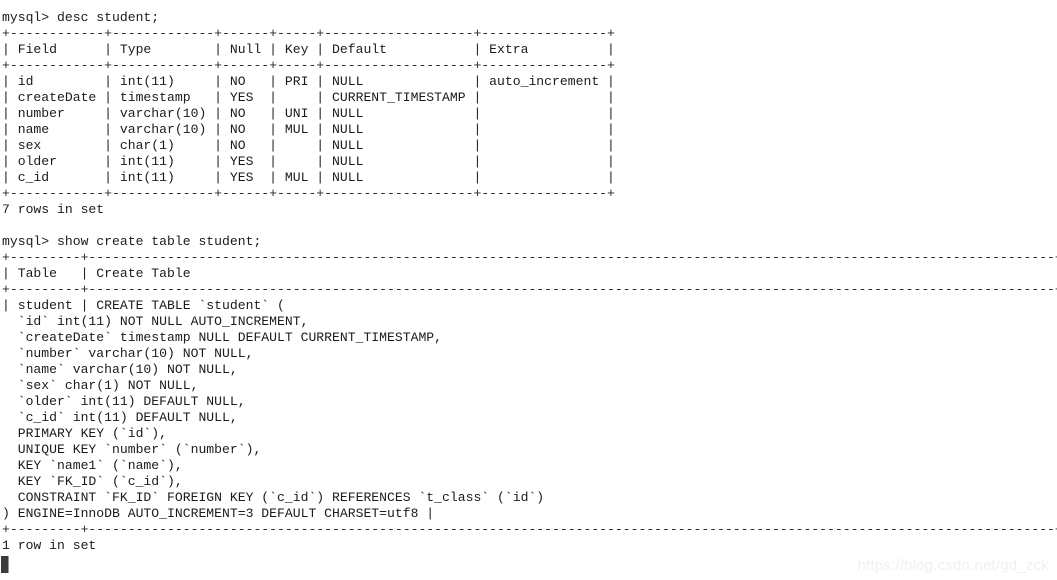 The image size is (1057, 580). What do you see at coordinates (143, 305) in the screenshot?
I see `create-table-body-line-1: | student | CREATE TABLE `student` (` at bounding box center [143, 305].